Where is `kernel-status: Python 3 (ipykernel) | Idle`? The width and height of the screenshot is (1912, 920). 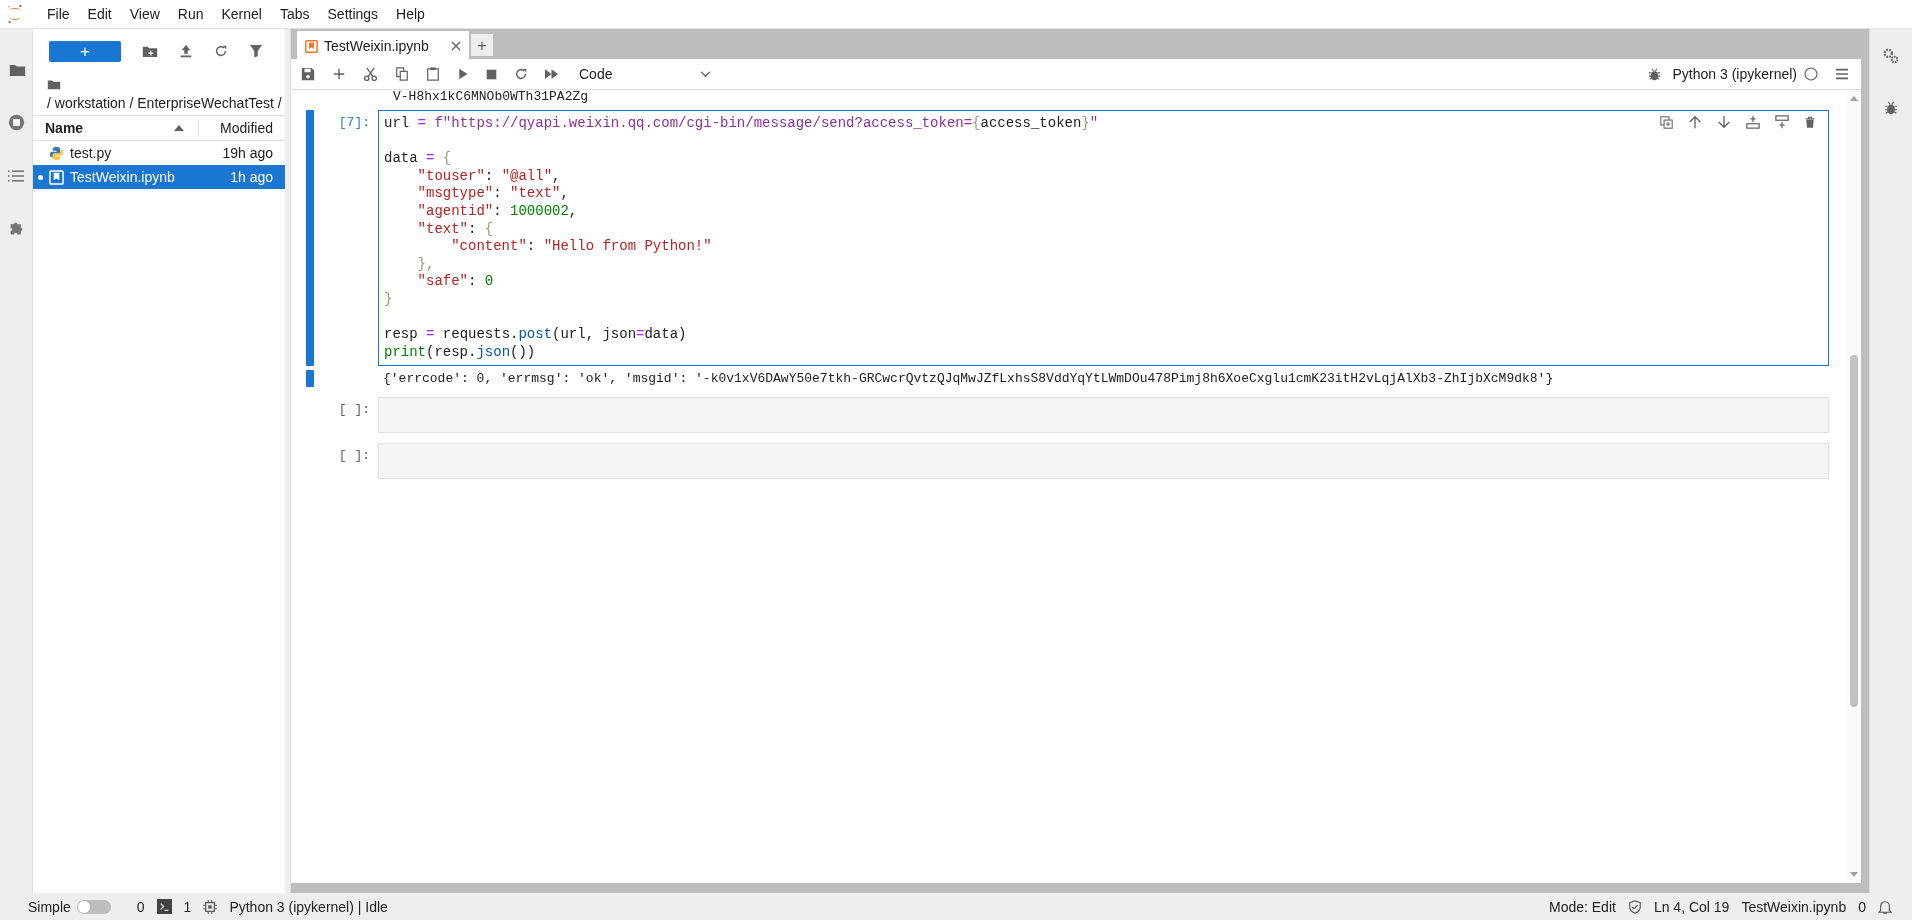
kernel-status: Python 3 (ipykernel) | Idle is located at coordinates (308, 906).